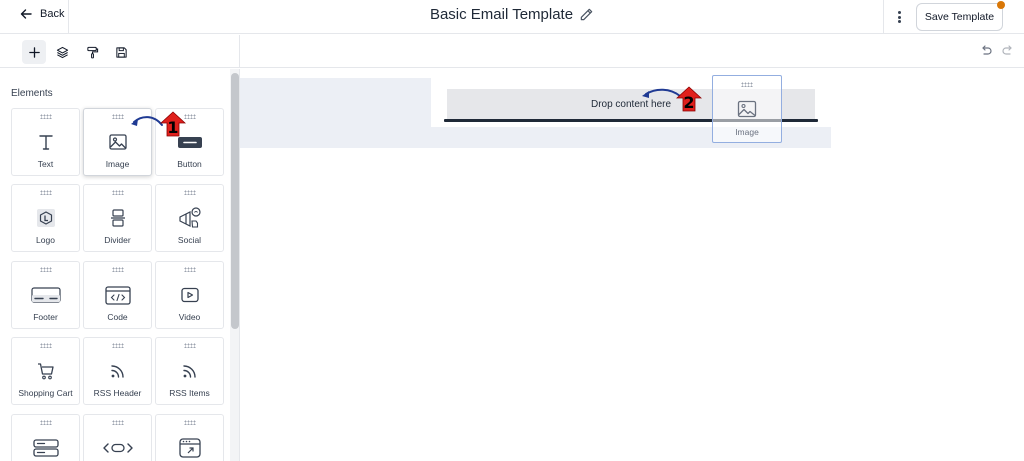  What do you see at coordinates (899, 17) in the screenshot?
I see `more-options-icon` at bounding box center [899, 17].